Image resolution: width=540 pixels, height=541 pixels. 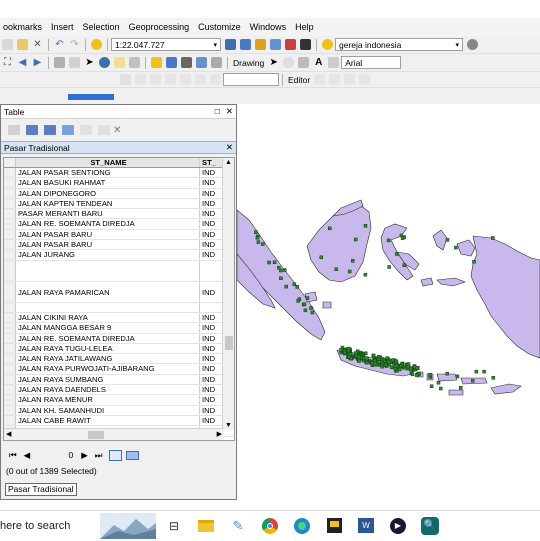 What do you see at coordinates (215, 79) in the screenshot?
I see `attributes-icon` at bounding box center [215, 79].